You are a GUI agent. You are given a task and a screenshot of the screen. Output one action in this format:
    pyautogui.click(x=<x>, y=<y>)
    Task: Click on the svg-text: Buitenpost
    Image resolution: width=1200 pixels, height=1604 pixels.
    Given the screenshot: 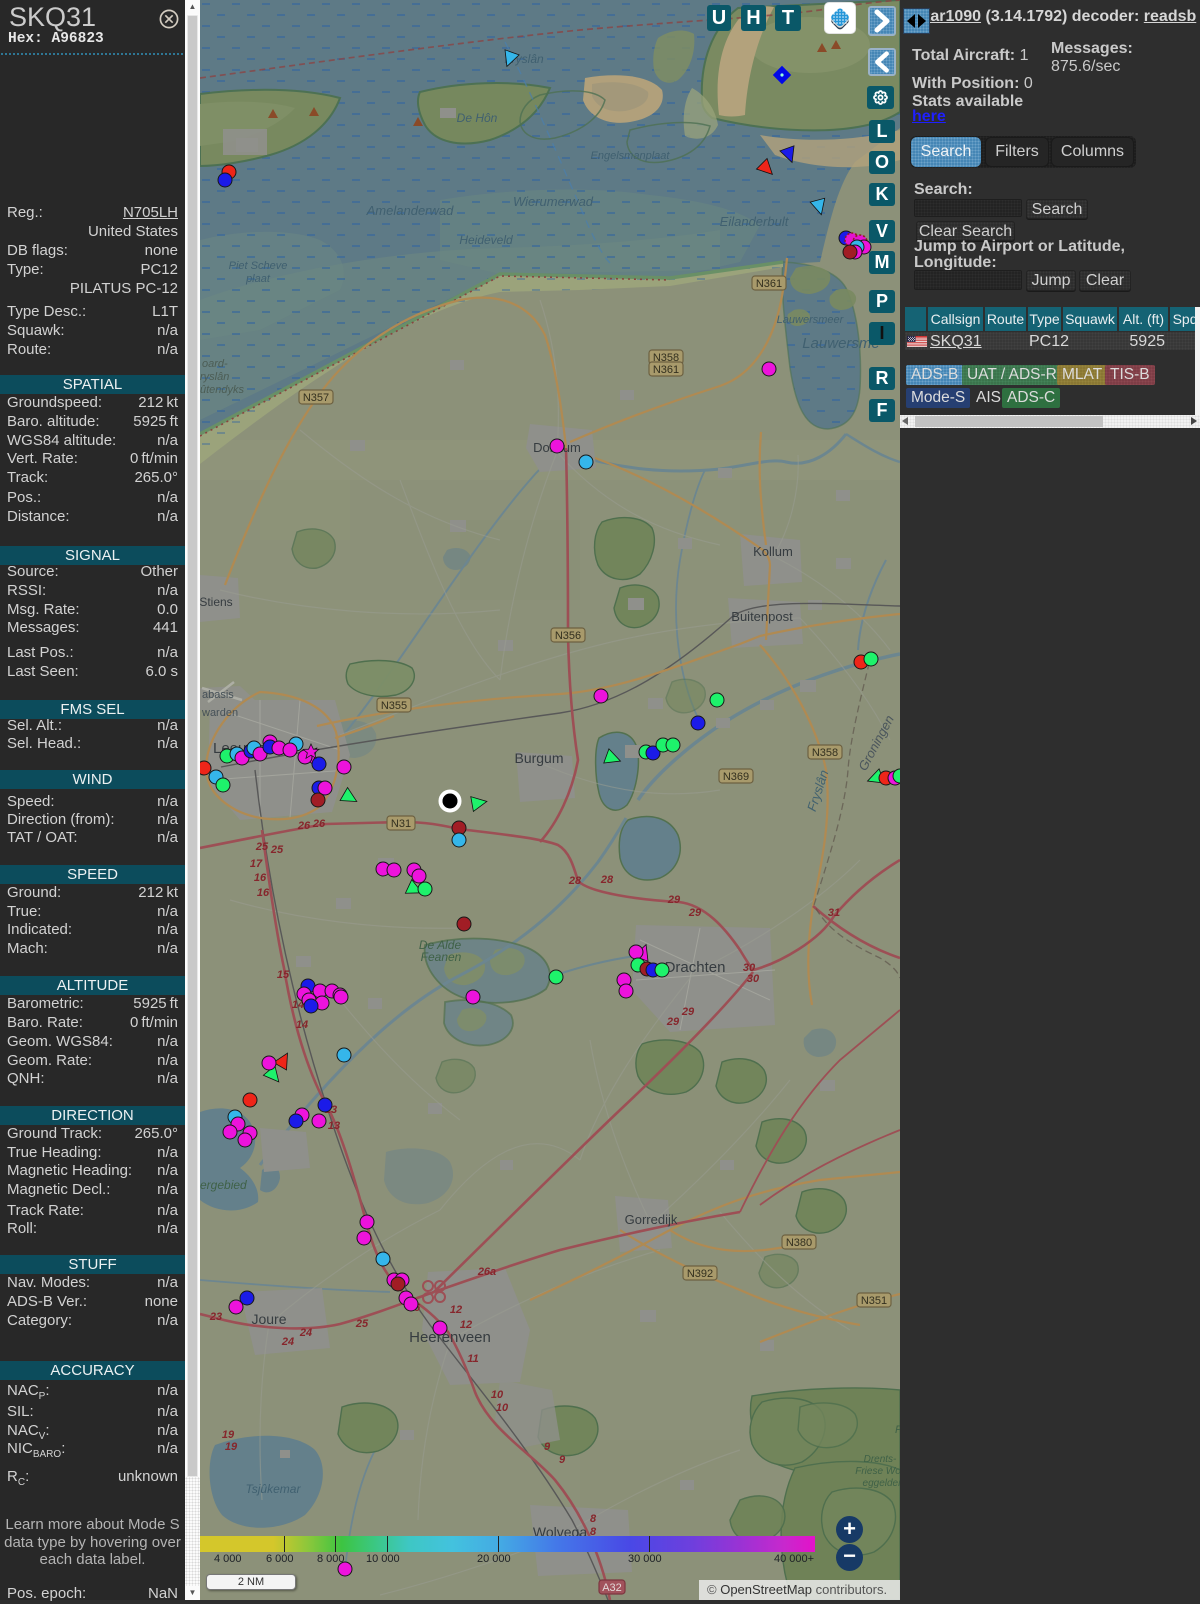 What is the action you would take?
    pyautogui.click(x=762, y=616)
    